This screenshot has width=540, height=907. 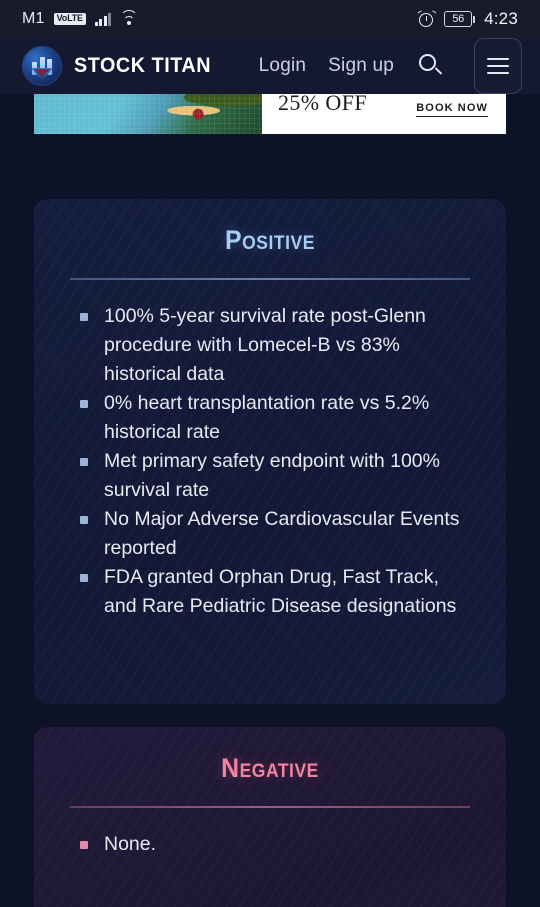 I want to click on bullet-list-negative: None., so click(x=278, y=844).